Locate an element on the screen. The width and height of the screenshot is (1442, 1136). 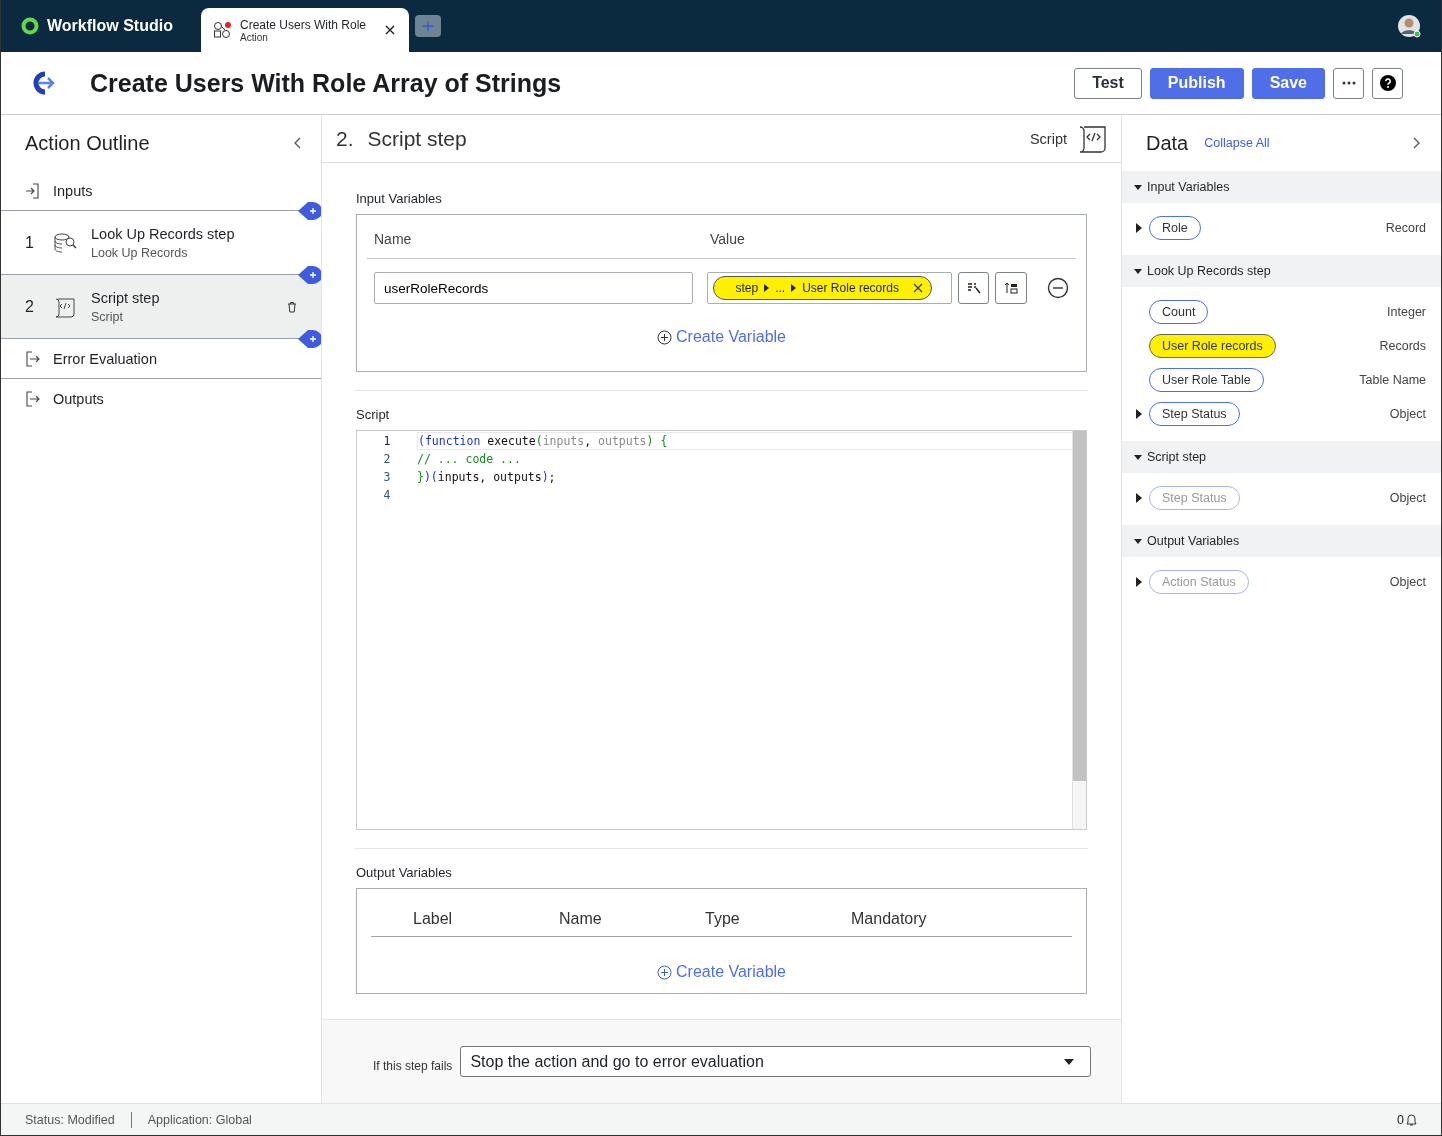
step-title: Look Up Records step is located at coordinates (163, 233).